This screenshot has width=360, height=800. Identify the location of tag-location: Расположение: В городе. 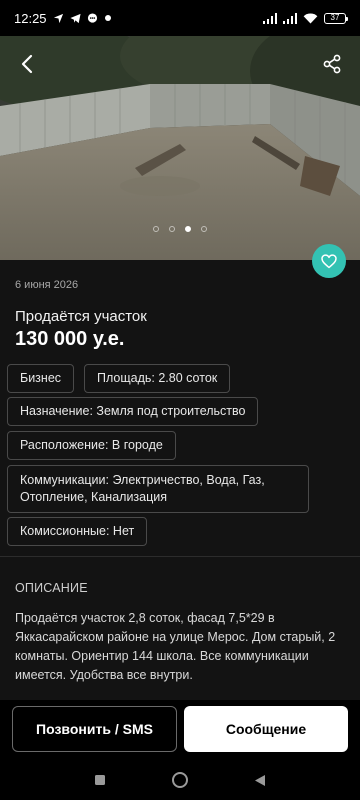
(91, 445).